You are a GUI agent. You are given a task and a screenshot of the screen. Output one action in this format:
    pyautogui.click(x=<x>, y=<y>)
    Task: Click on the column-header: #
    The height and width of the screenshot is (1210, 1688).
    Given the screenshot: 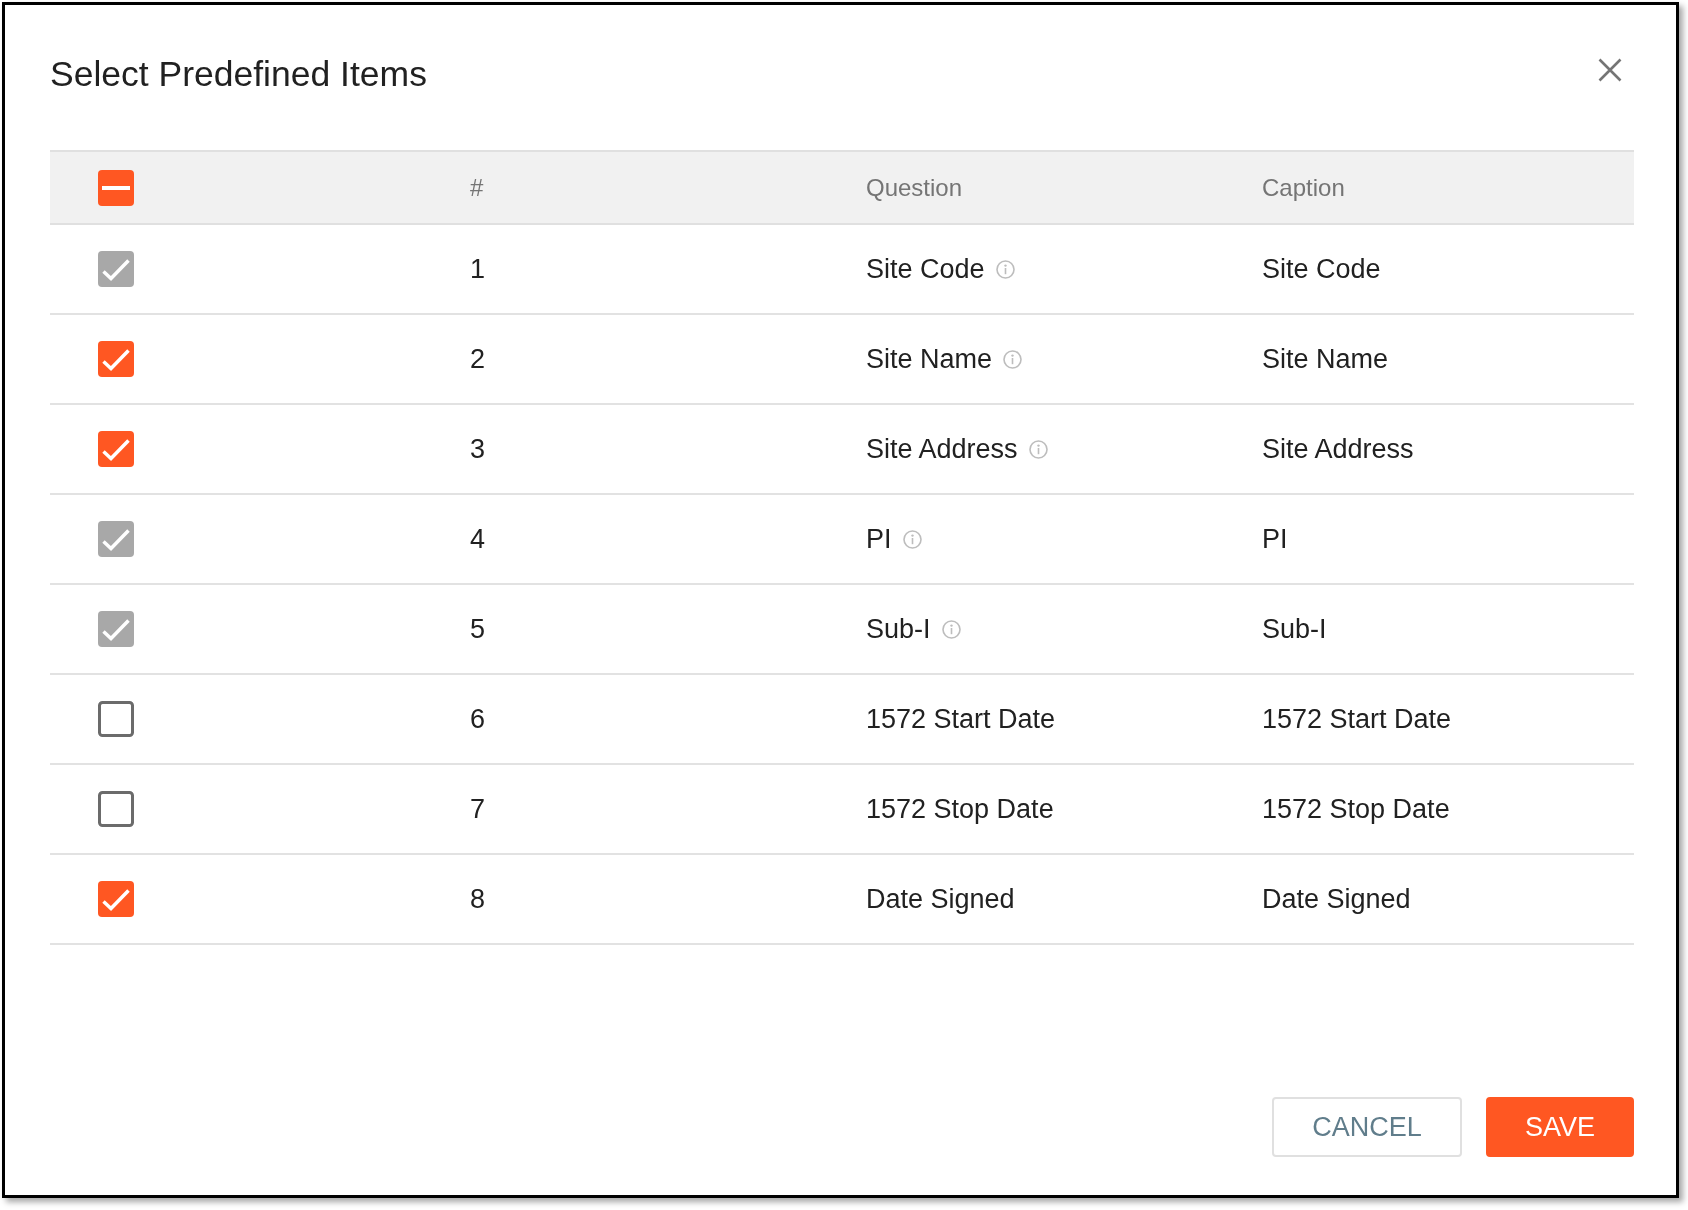 What is the action you would take?
    pyautogui.click(x=477, y=187)
    